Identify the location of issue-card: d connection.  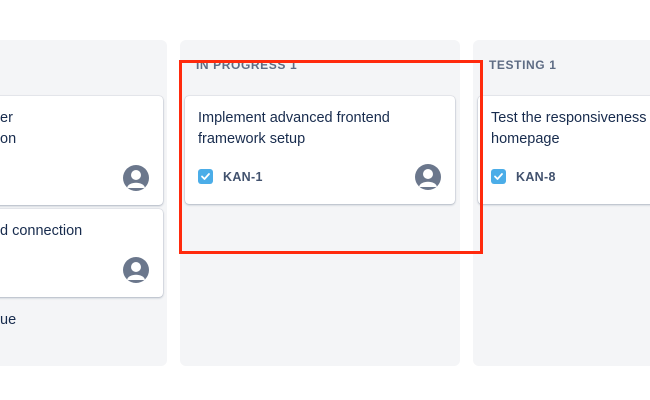
(81, 253).